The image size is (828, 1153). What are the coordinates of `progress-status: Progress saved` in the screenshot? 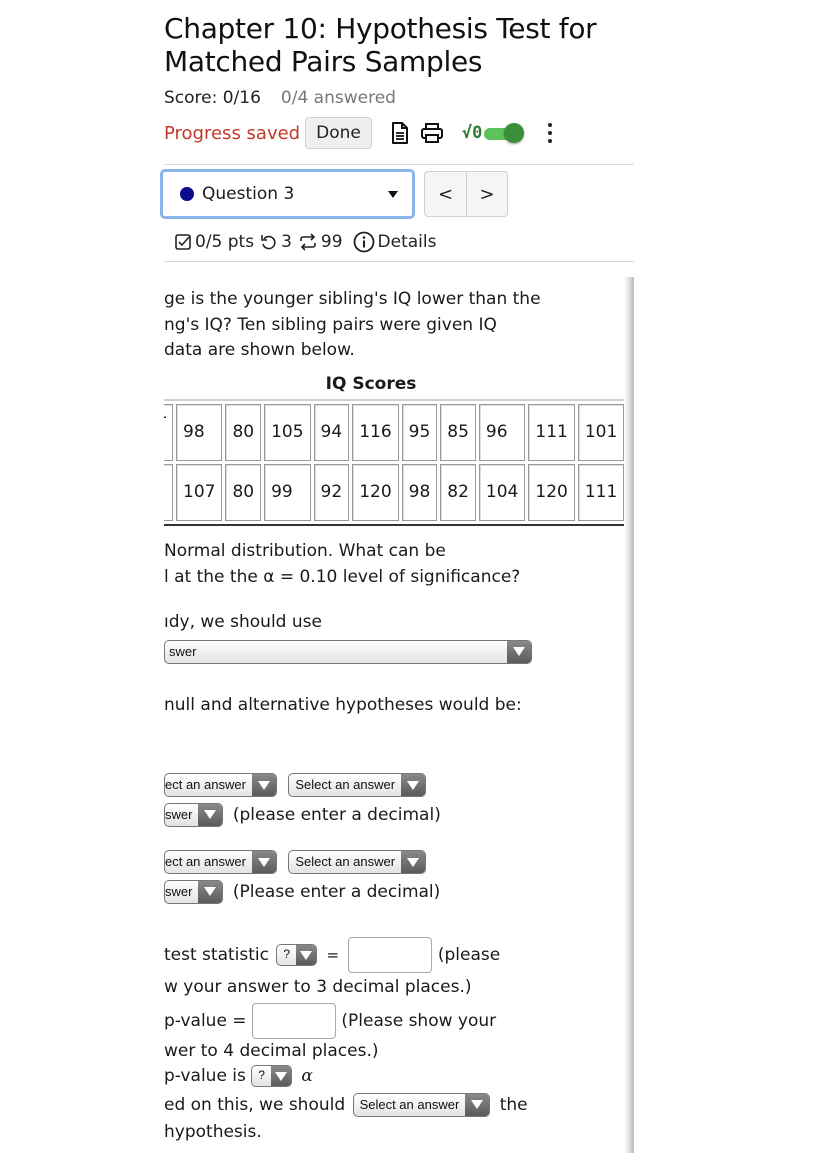 It's located at (232, 133).